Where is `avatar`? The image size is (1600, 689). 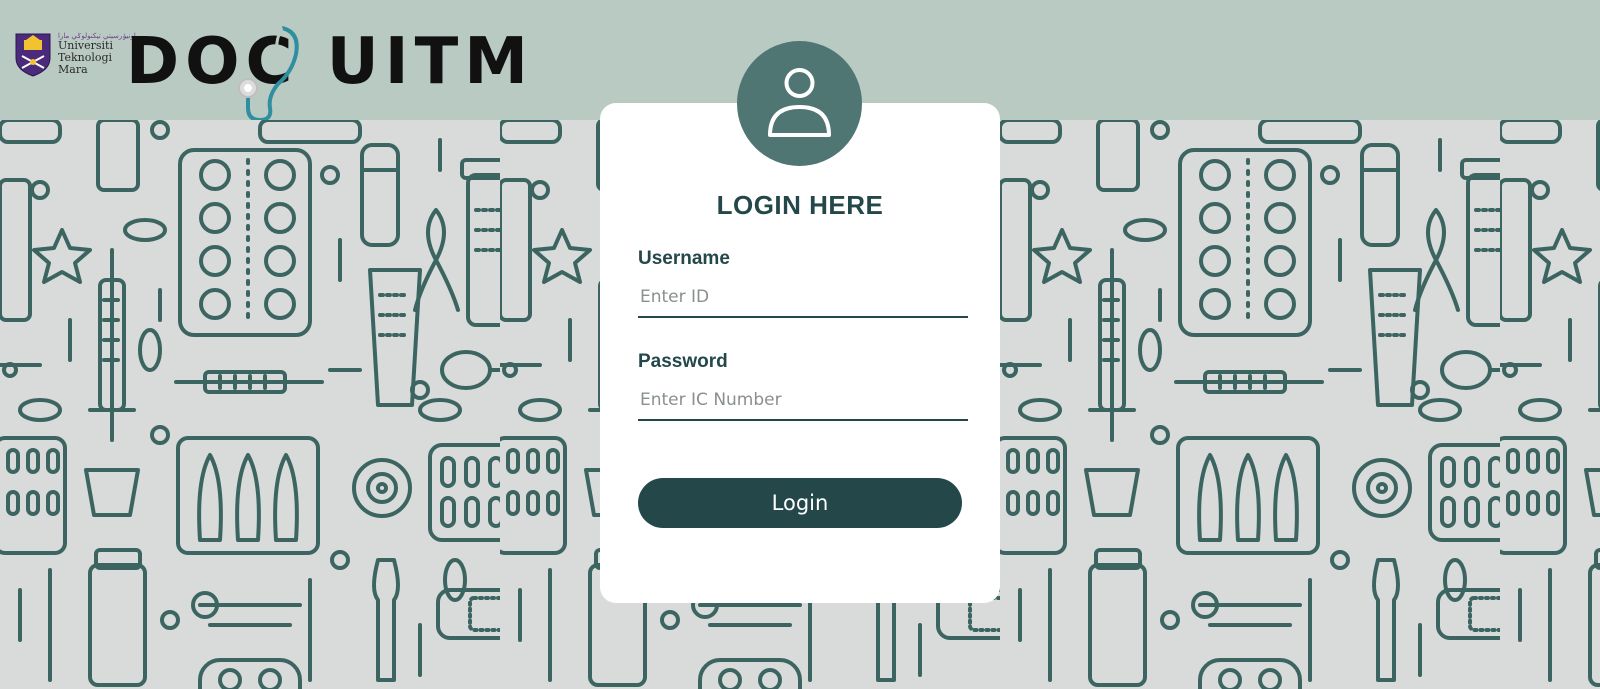 avatar is located at coordinates (799, 103).